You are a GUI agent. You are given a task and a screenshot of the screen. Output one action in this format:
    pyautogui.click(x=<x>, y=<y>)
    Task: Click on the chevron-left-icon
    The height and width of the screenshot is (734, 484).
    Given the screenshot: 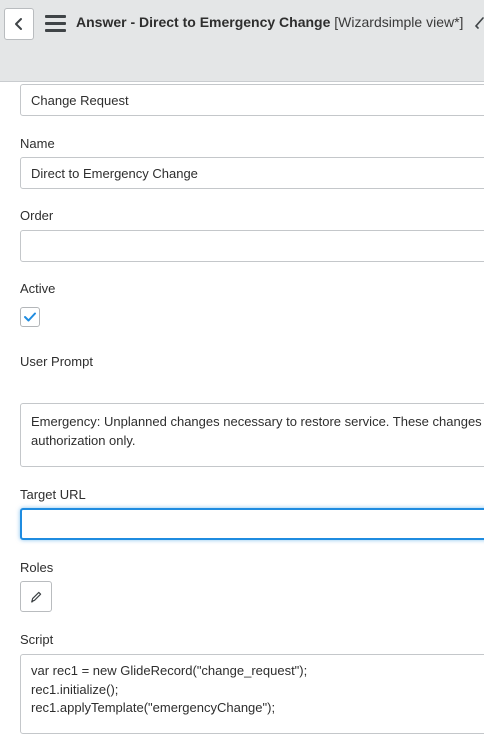 What is the action you would take?
    pyautogui.click(x=18, y=24)
    